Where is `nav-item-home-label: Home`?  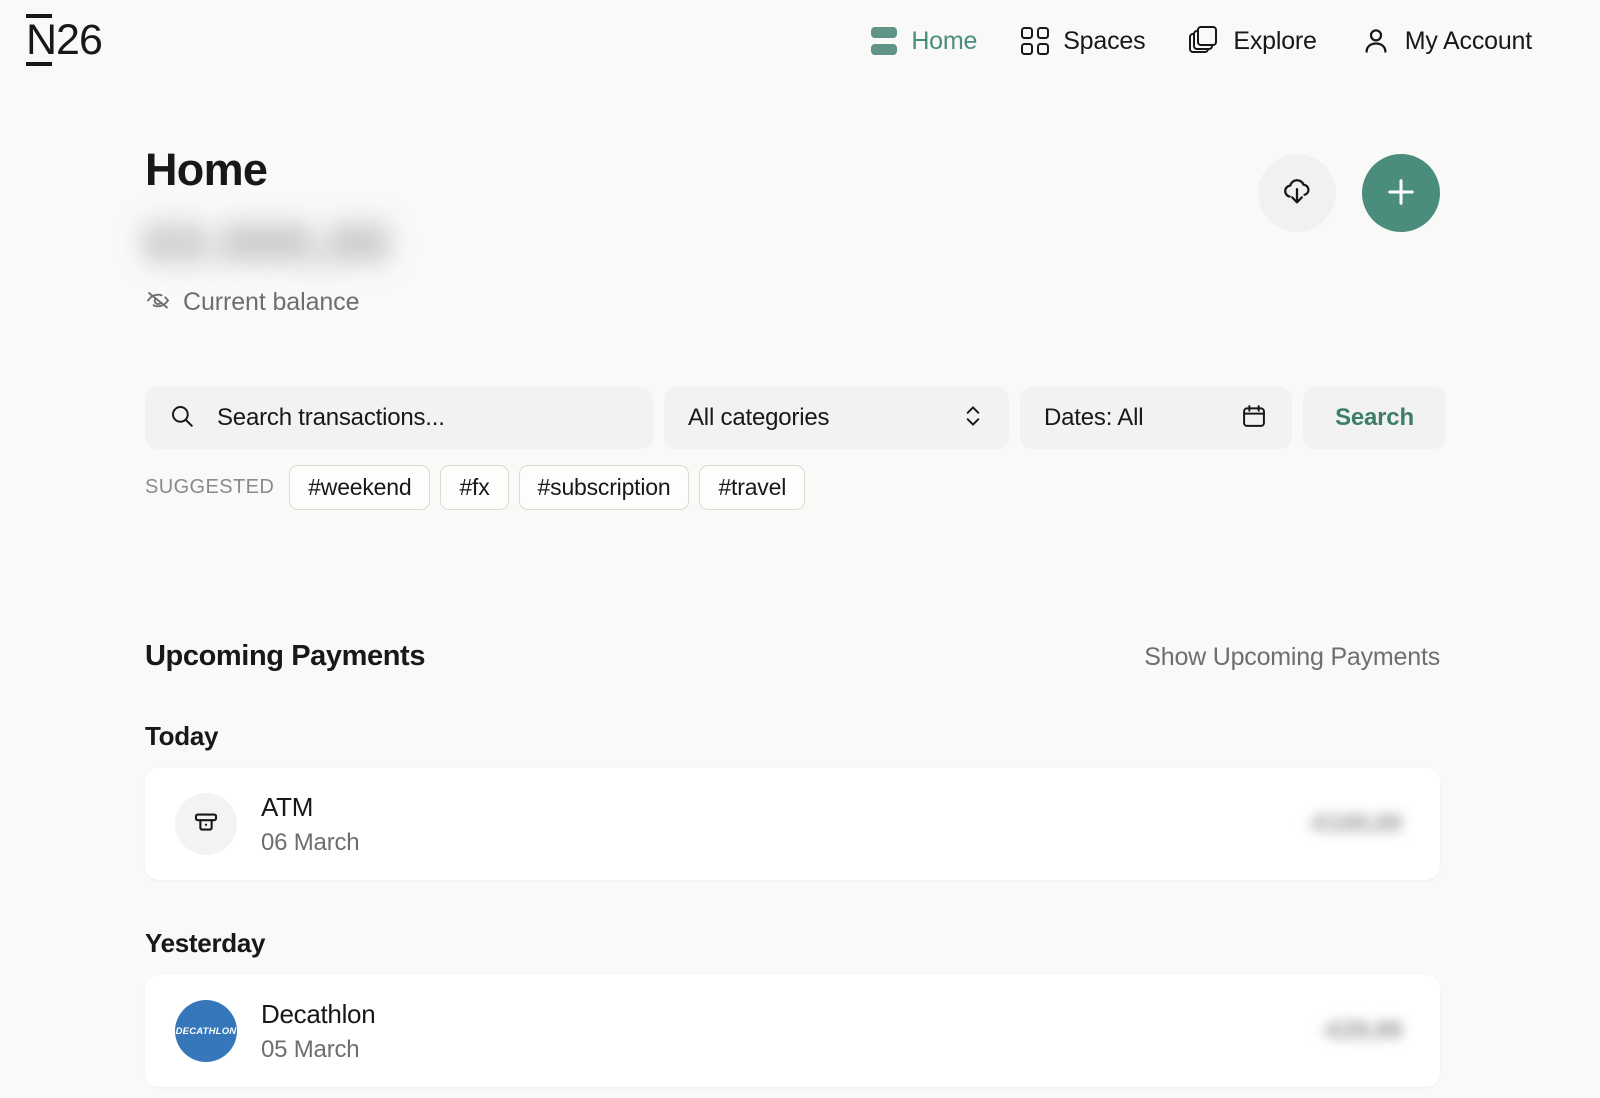 nav-item-home-label: Home is located at coordinates (944, 40).